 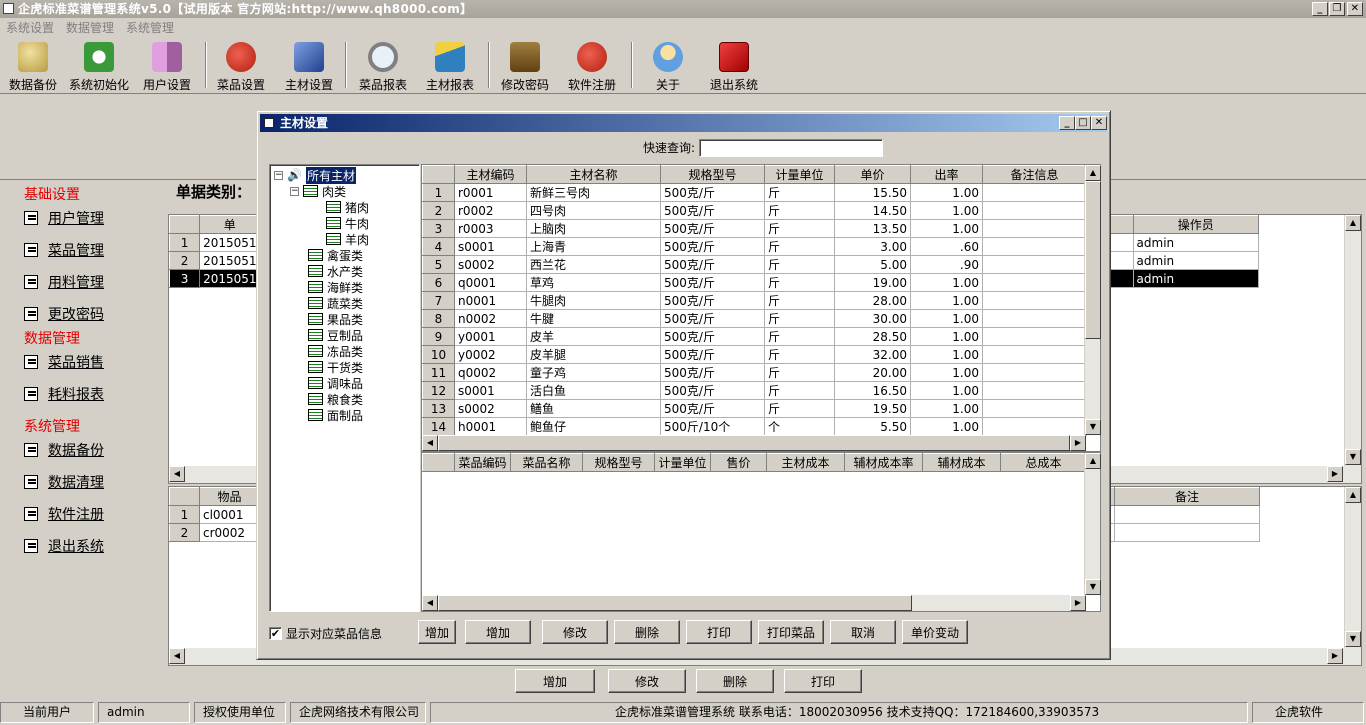 I want to click on nav-change-password: 更改密码, so click(x=64, y=314).